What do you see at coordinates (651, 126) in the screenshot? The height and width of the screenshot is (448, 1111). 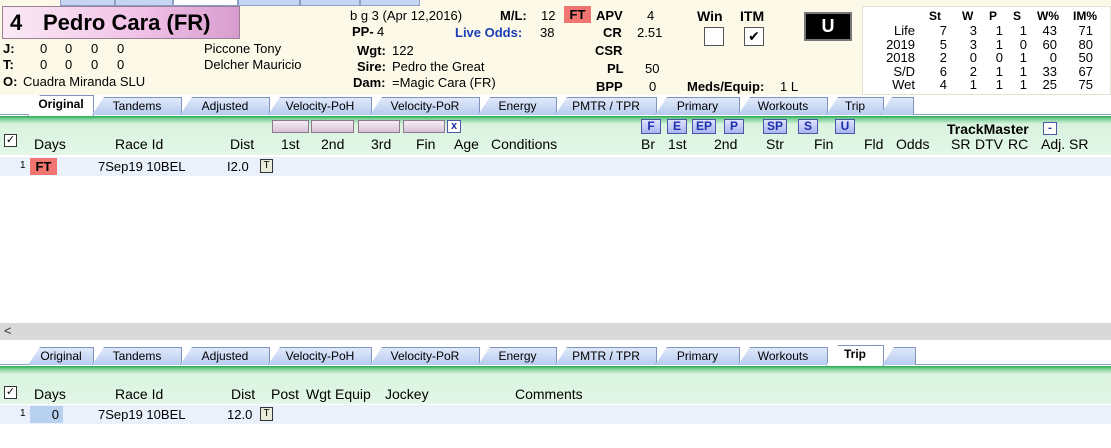 I see `filter-f-button: F` at bounding box center [651, 126].